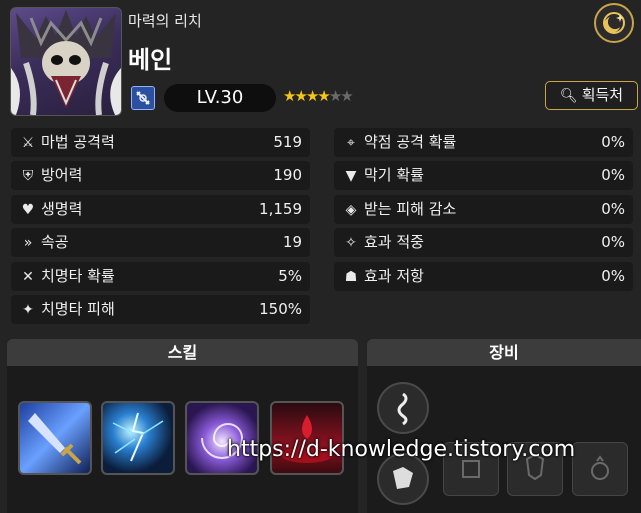 The height and width of the screenshot is (513, 641). What do you see at coordinates (78, 142) in the screenshot?
I see `stat-label: 마법 공격력` at bounding box center [78, 142].